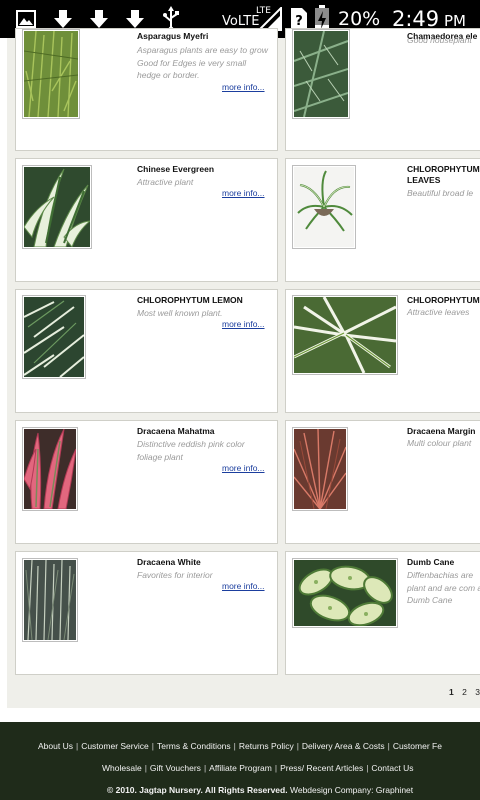  Describe the element at coordinates (122, 768) in the screenshot. I see `footer-link-wholesale: Wholesale` at that location.